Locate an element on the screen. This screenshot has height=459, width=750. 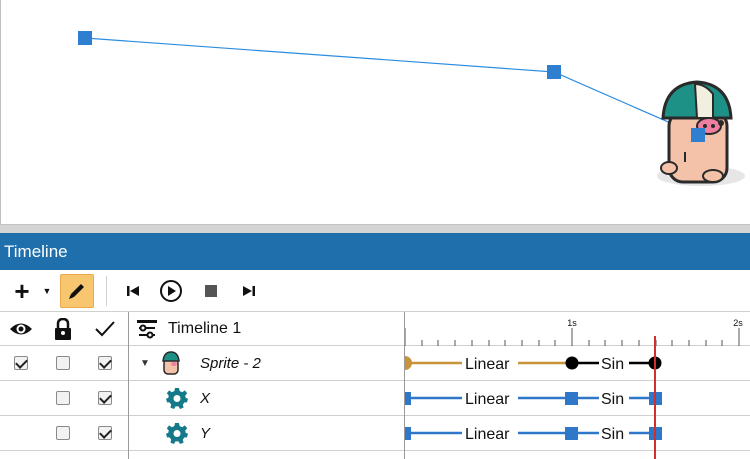
ruler-label-1s: 1s is located at coordinates (572, 323).